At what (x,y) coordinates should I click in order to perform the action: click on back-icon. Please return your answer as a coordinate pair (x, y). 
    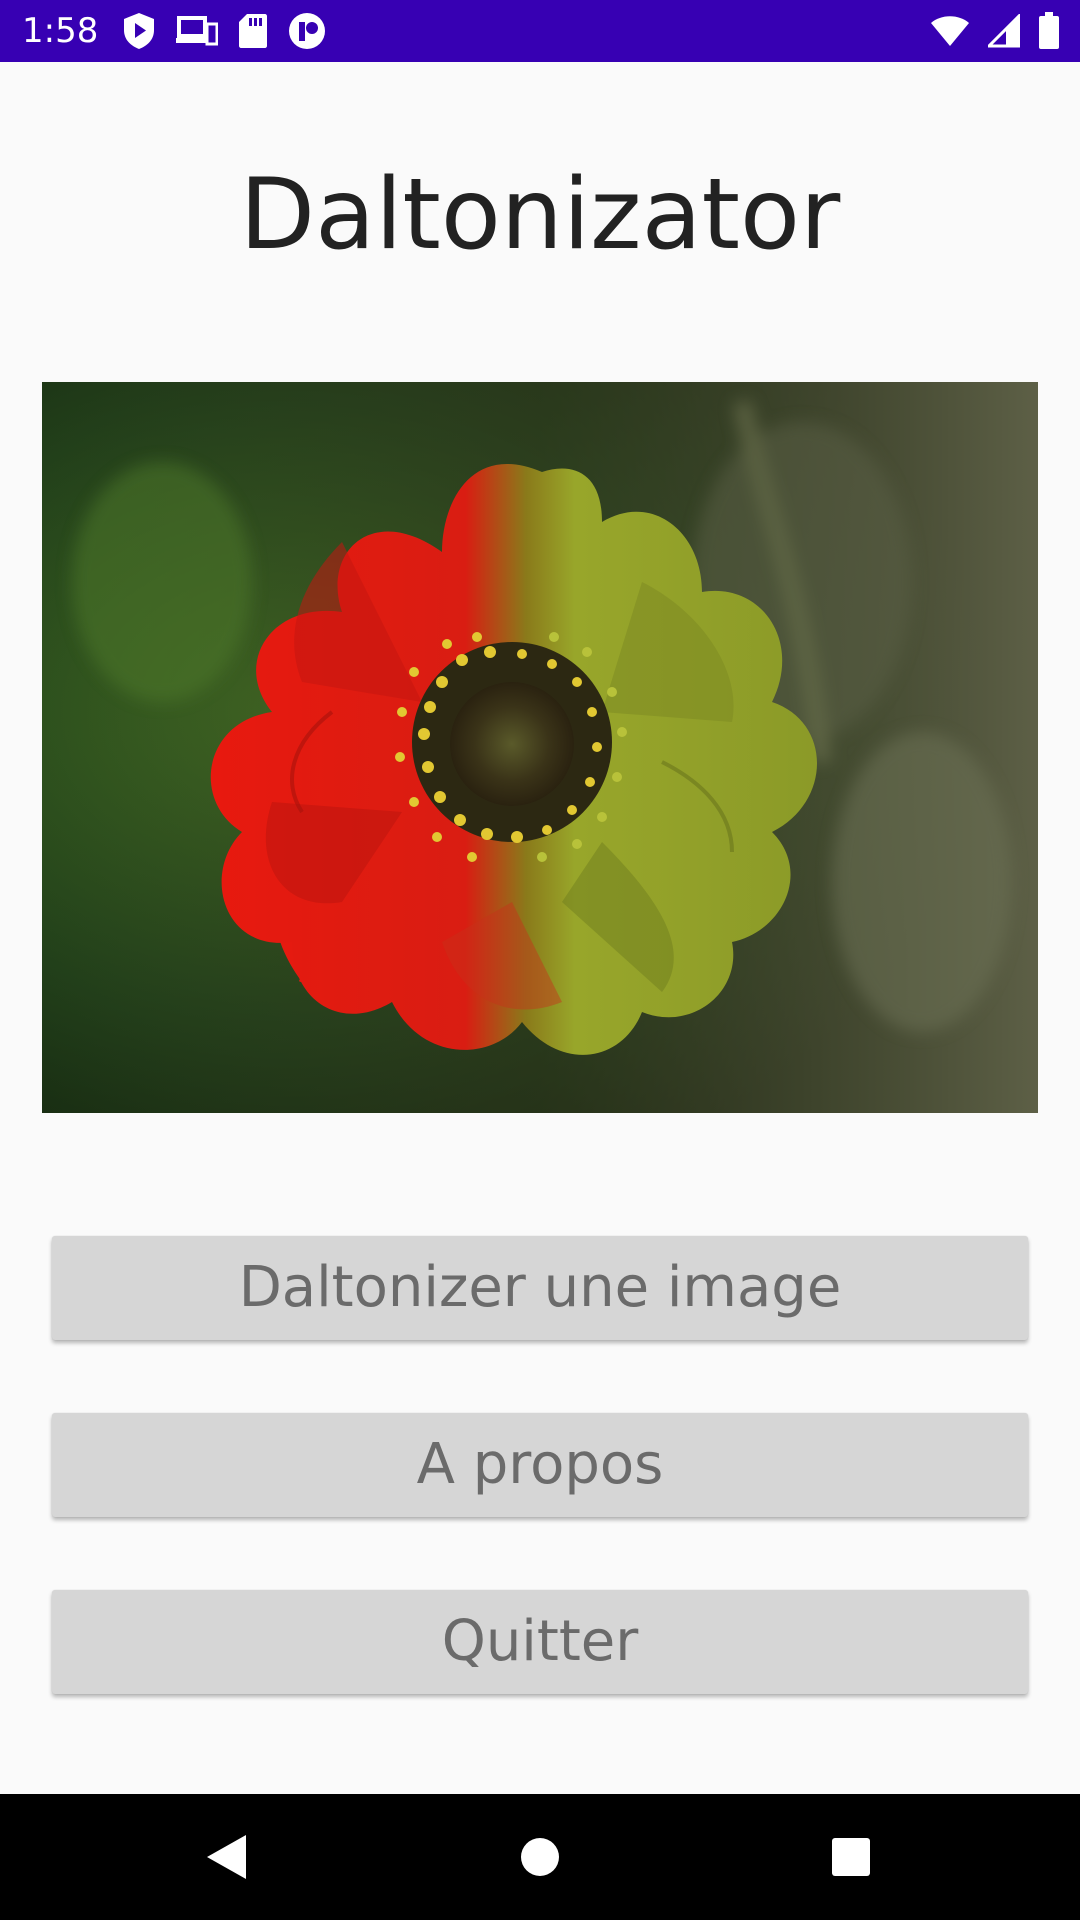
    Looking at the image, I should click on (226, 1857).